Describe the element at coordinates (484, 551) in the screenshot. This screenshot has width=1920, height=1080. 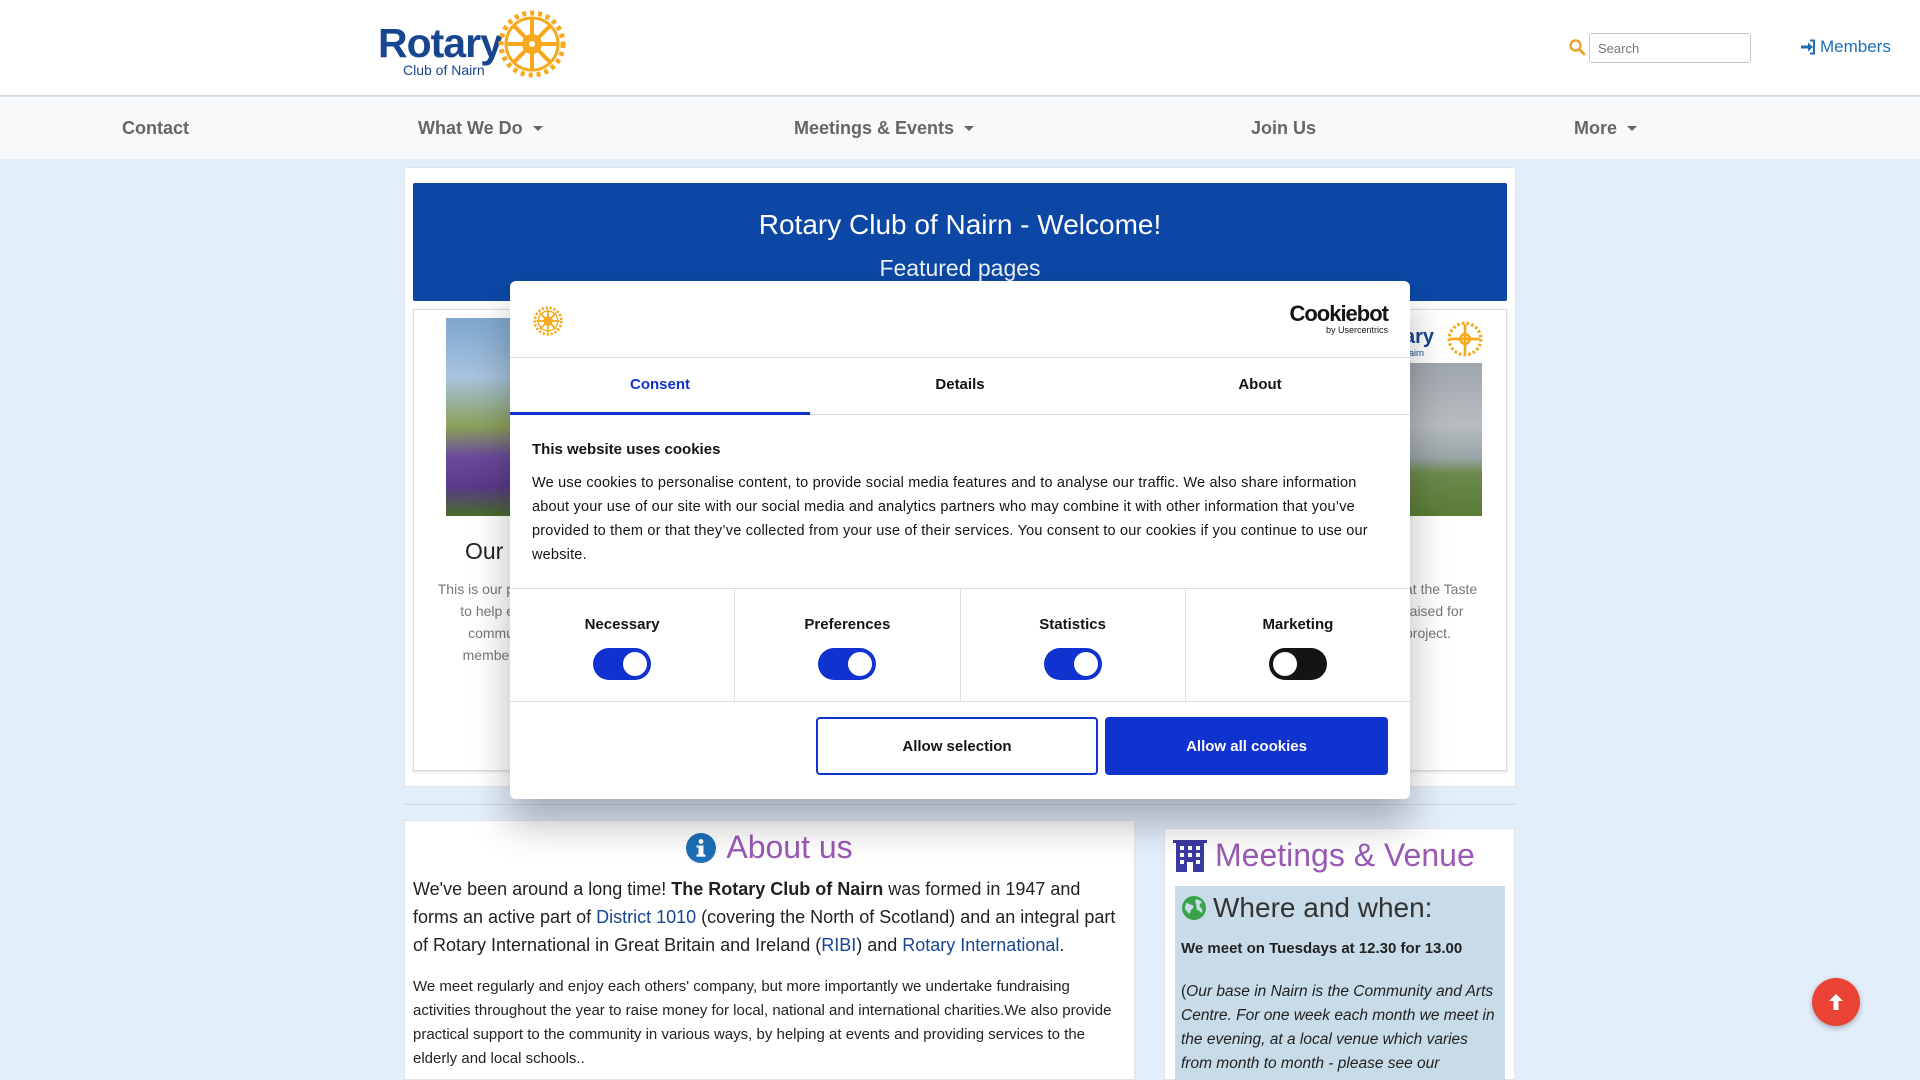
I see `card-title: Our` at that location.